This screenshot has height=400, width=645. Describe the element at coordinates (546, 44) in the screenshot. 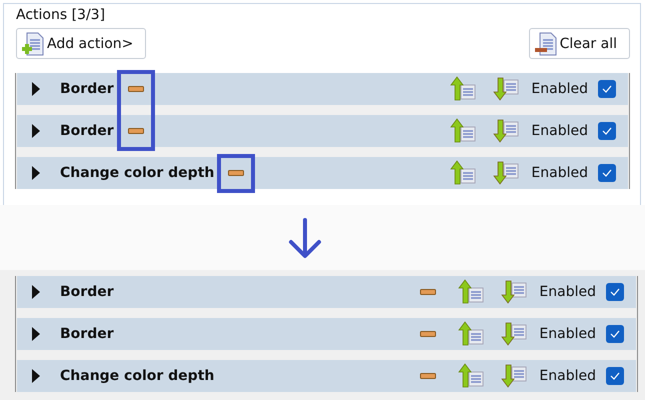

I see `clear-icon` at that location.